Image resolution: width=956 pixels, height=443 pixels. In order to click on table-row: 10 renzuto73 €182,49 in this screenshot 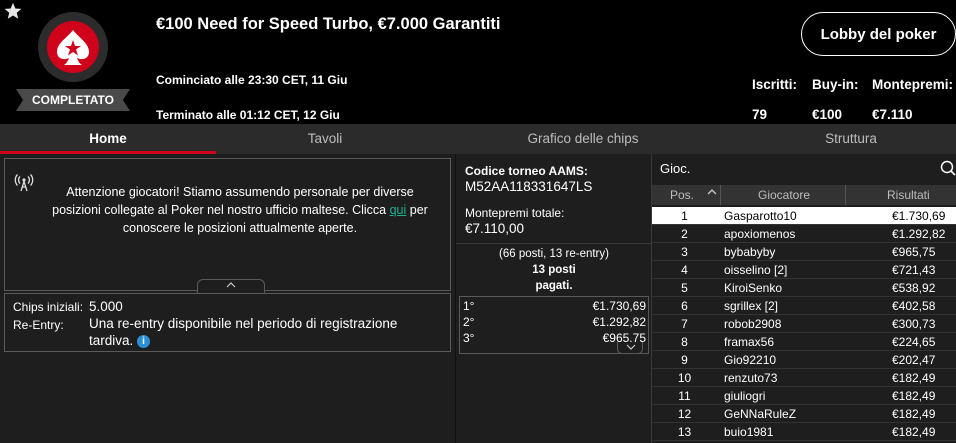, I will do `click(804, 378)`.